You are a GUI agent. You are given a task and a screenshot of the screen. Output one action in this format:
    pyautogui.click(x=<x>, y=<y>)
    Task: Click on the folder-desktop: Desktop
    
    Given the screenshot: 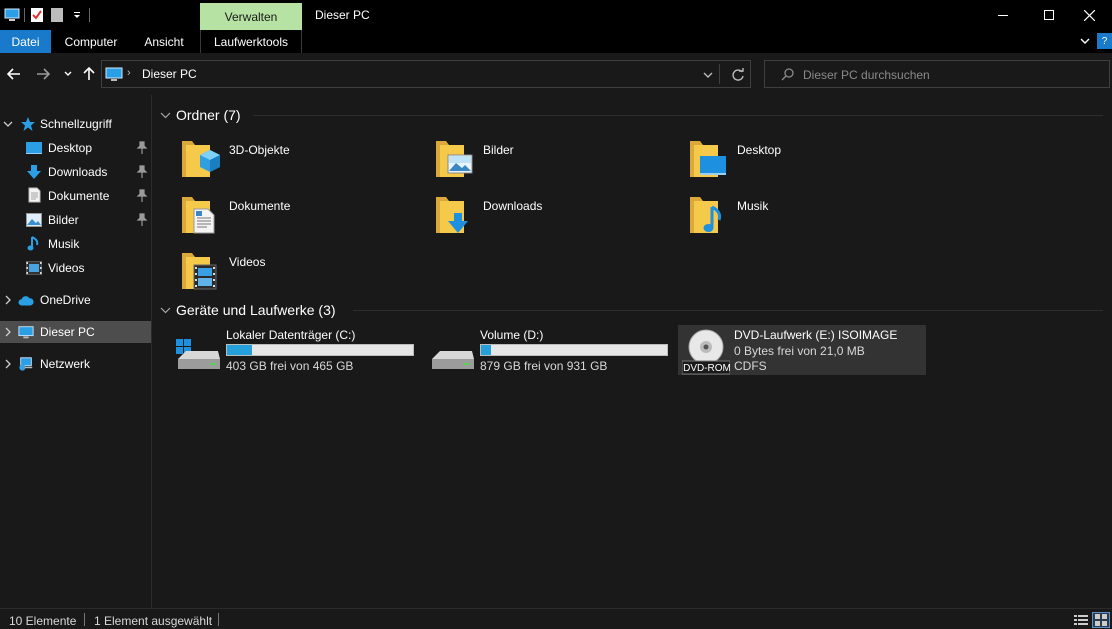 What is the action you would take?
    pyautogui.click(x=789, y=160)
    